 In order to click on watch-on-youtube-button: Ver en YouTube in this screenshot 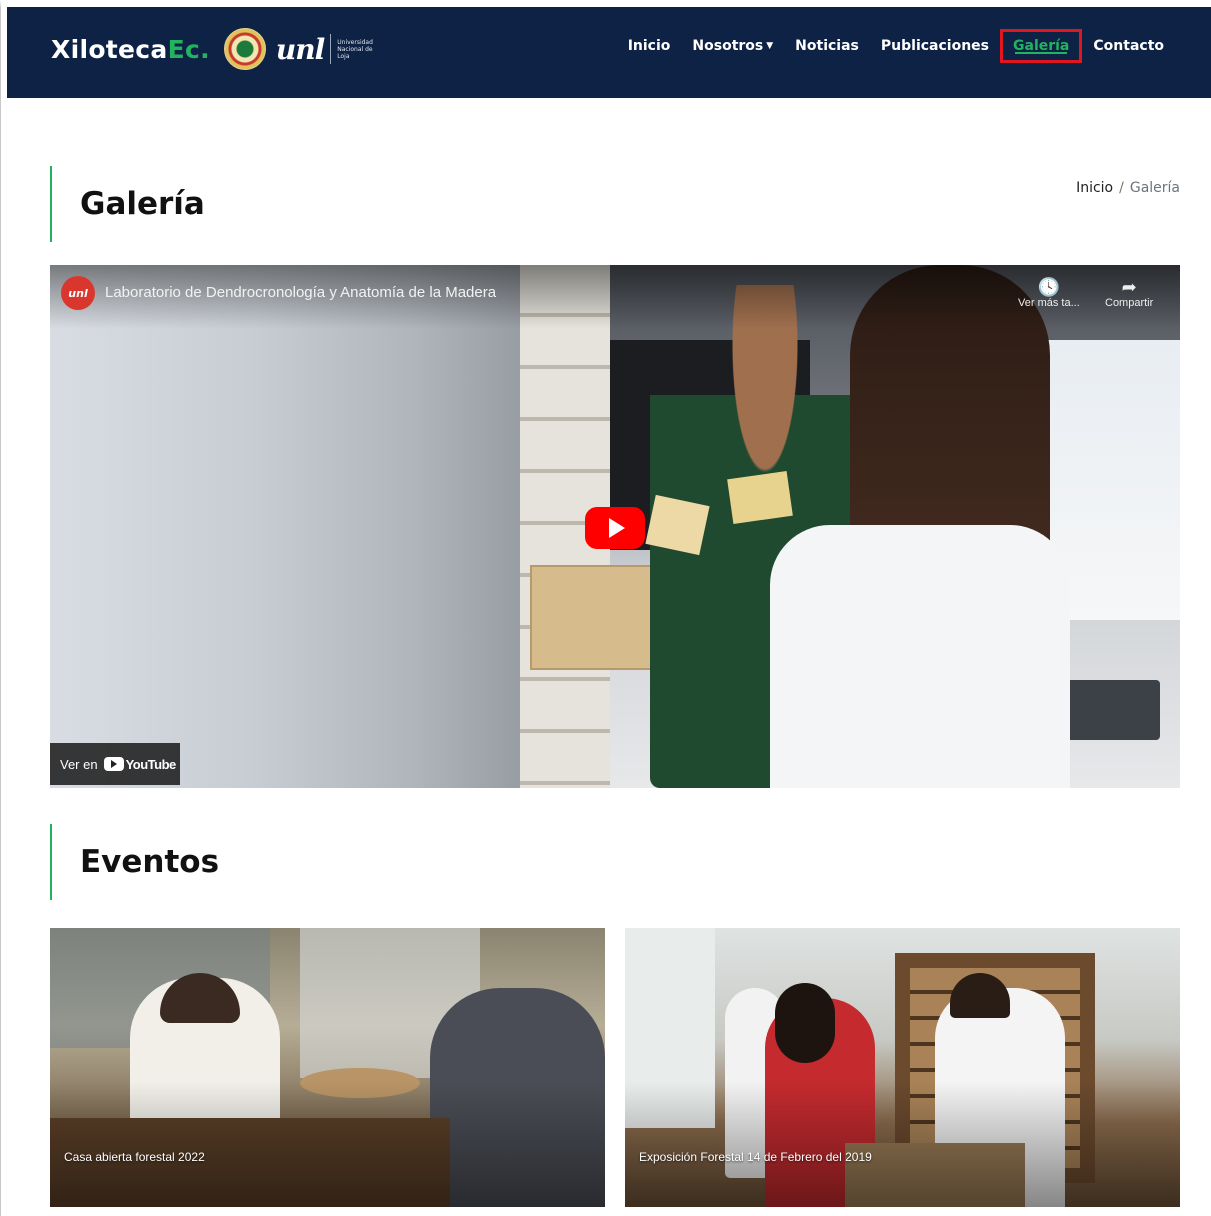, I will do `click(115, 764)`.